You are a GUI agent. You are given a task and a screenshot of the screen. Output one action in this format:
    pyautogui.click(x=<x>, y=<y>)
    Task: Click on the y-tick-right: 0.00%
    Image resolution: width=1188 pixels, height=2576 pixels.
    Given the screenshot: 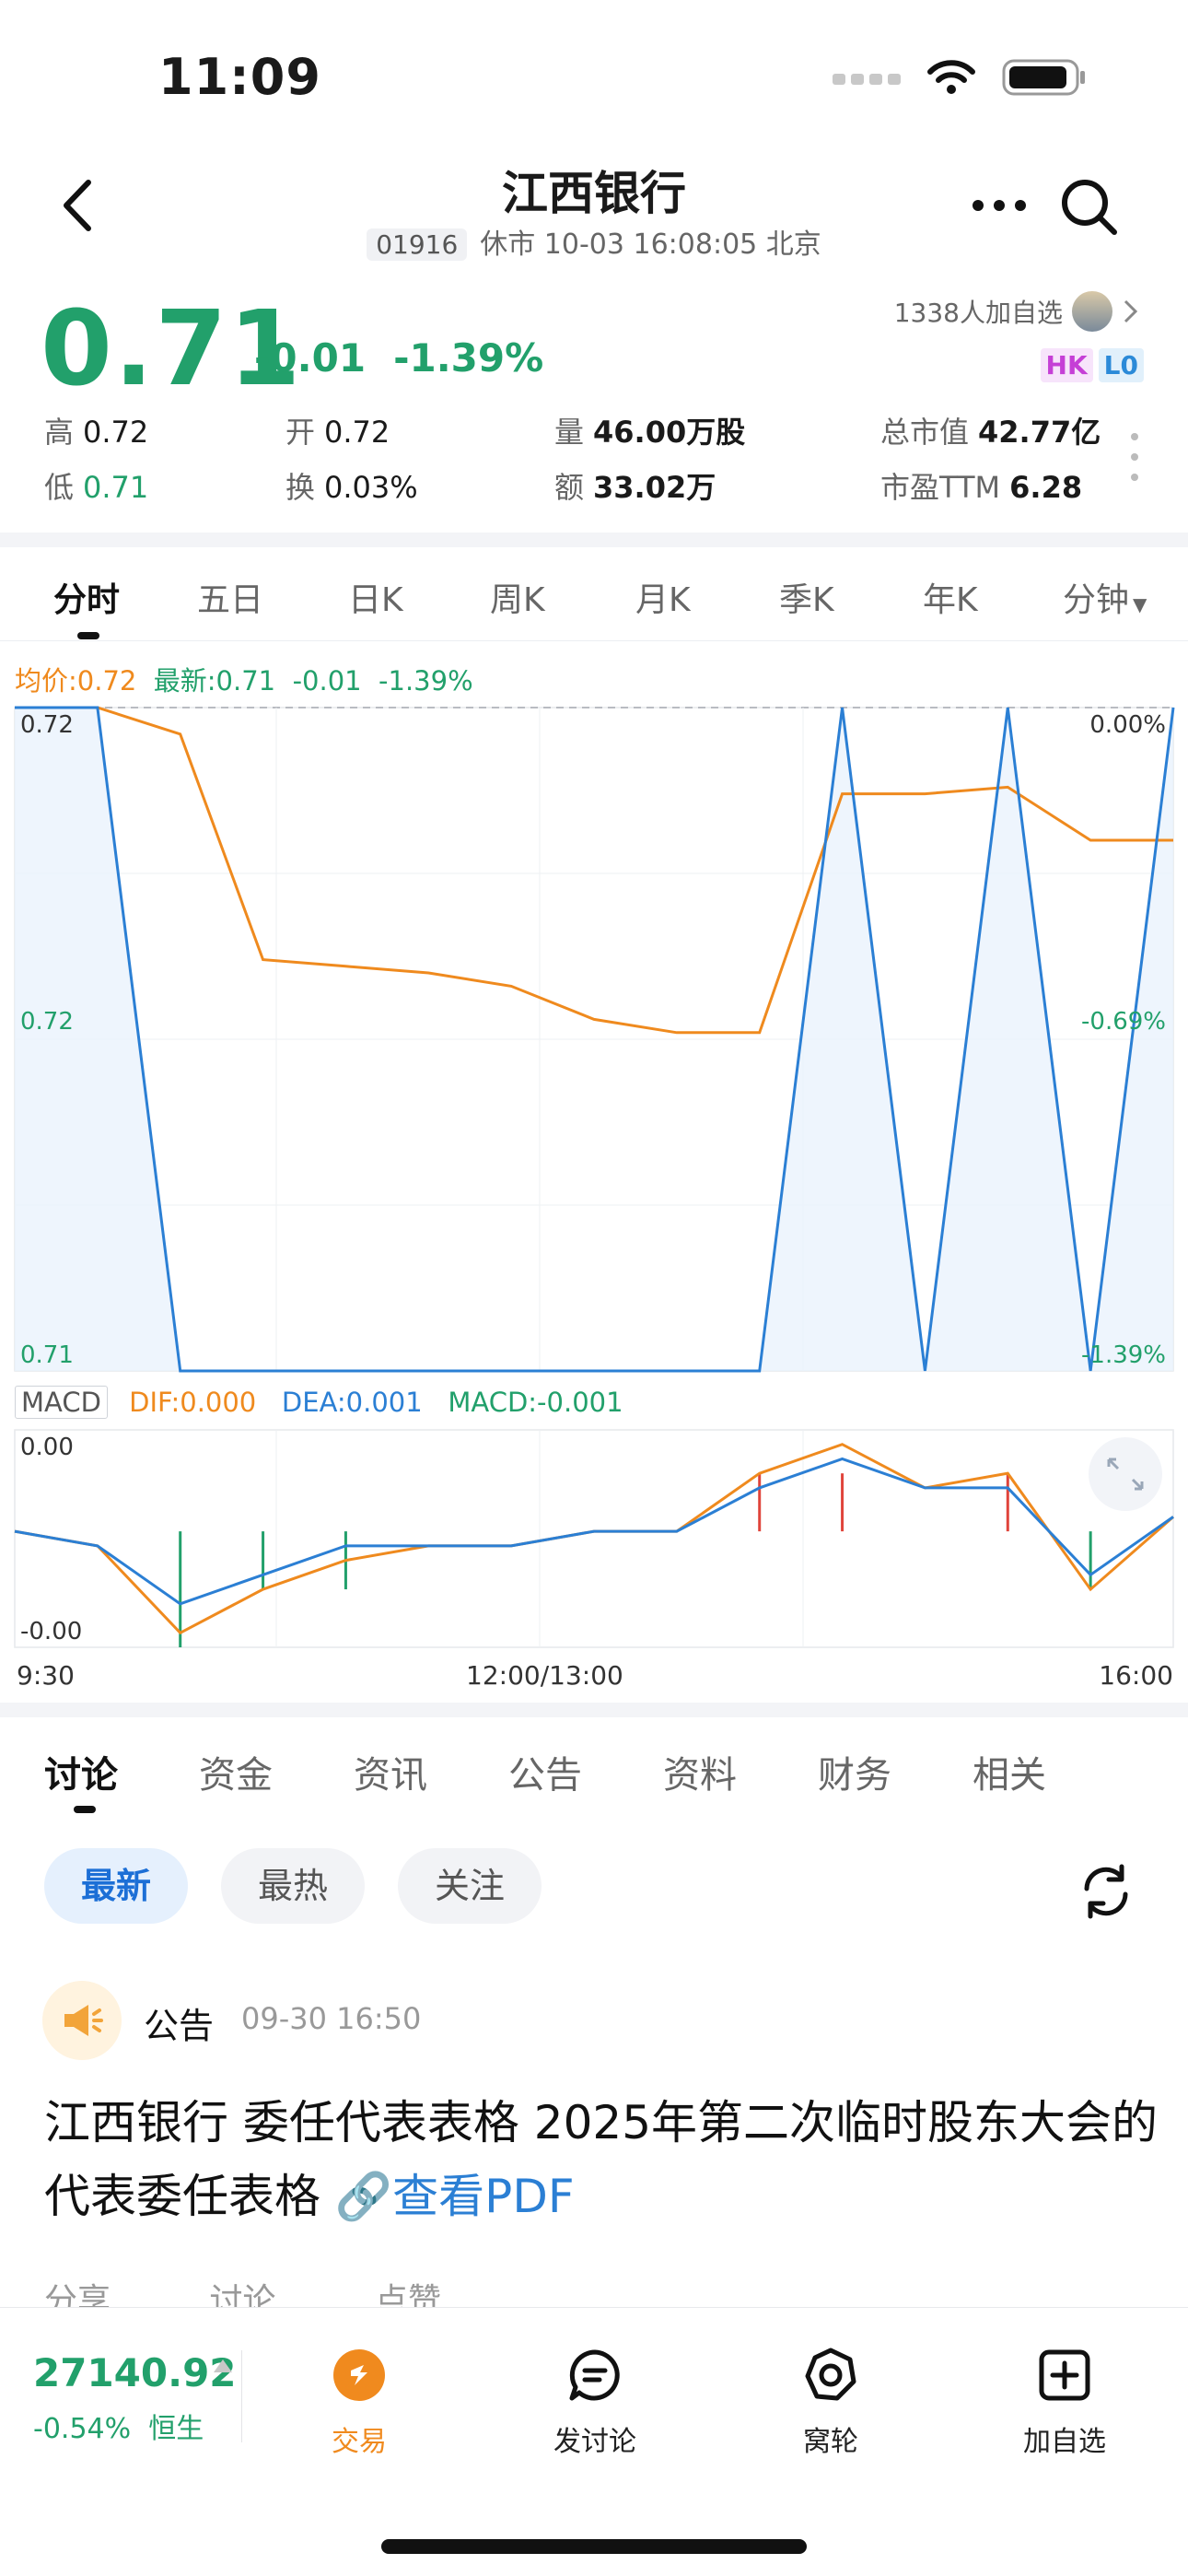 What is the action you would take?
    pyautogui.click(x=1127, y=725)
    